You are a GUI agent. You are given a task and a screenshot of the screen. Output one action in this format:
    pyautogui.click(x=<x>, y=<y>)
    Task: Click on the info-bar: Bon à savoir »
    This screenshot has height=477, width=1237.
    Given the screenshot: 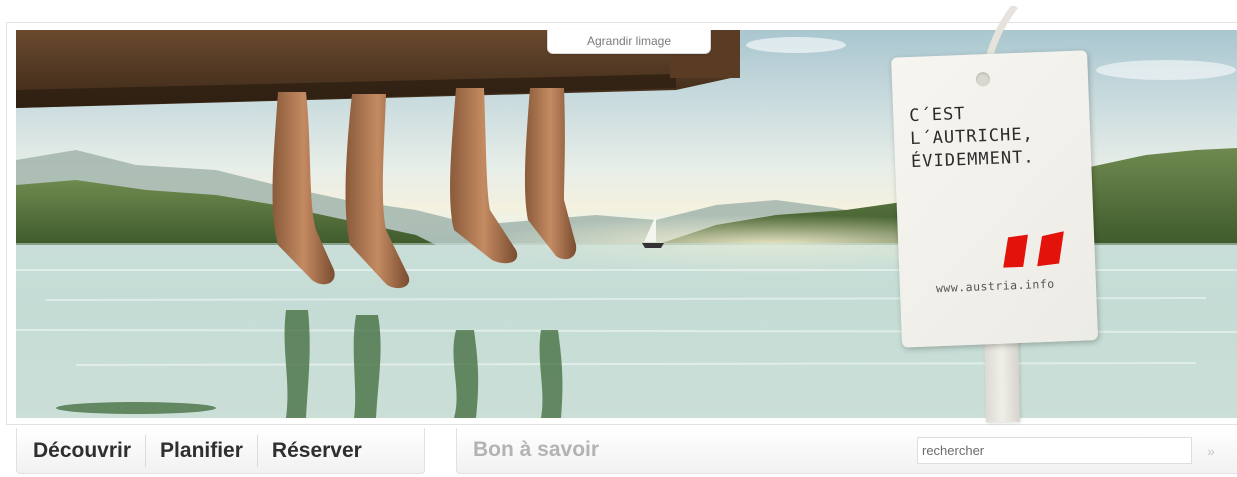 What is the action you would take?
    pyautogui.click(x=846, y=451)
    